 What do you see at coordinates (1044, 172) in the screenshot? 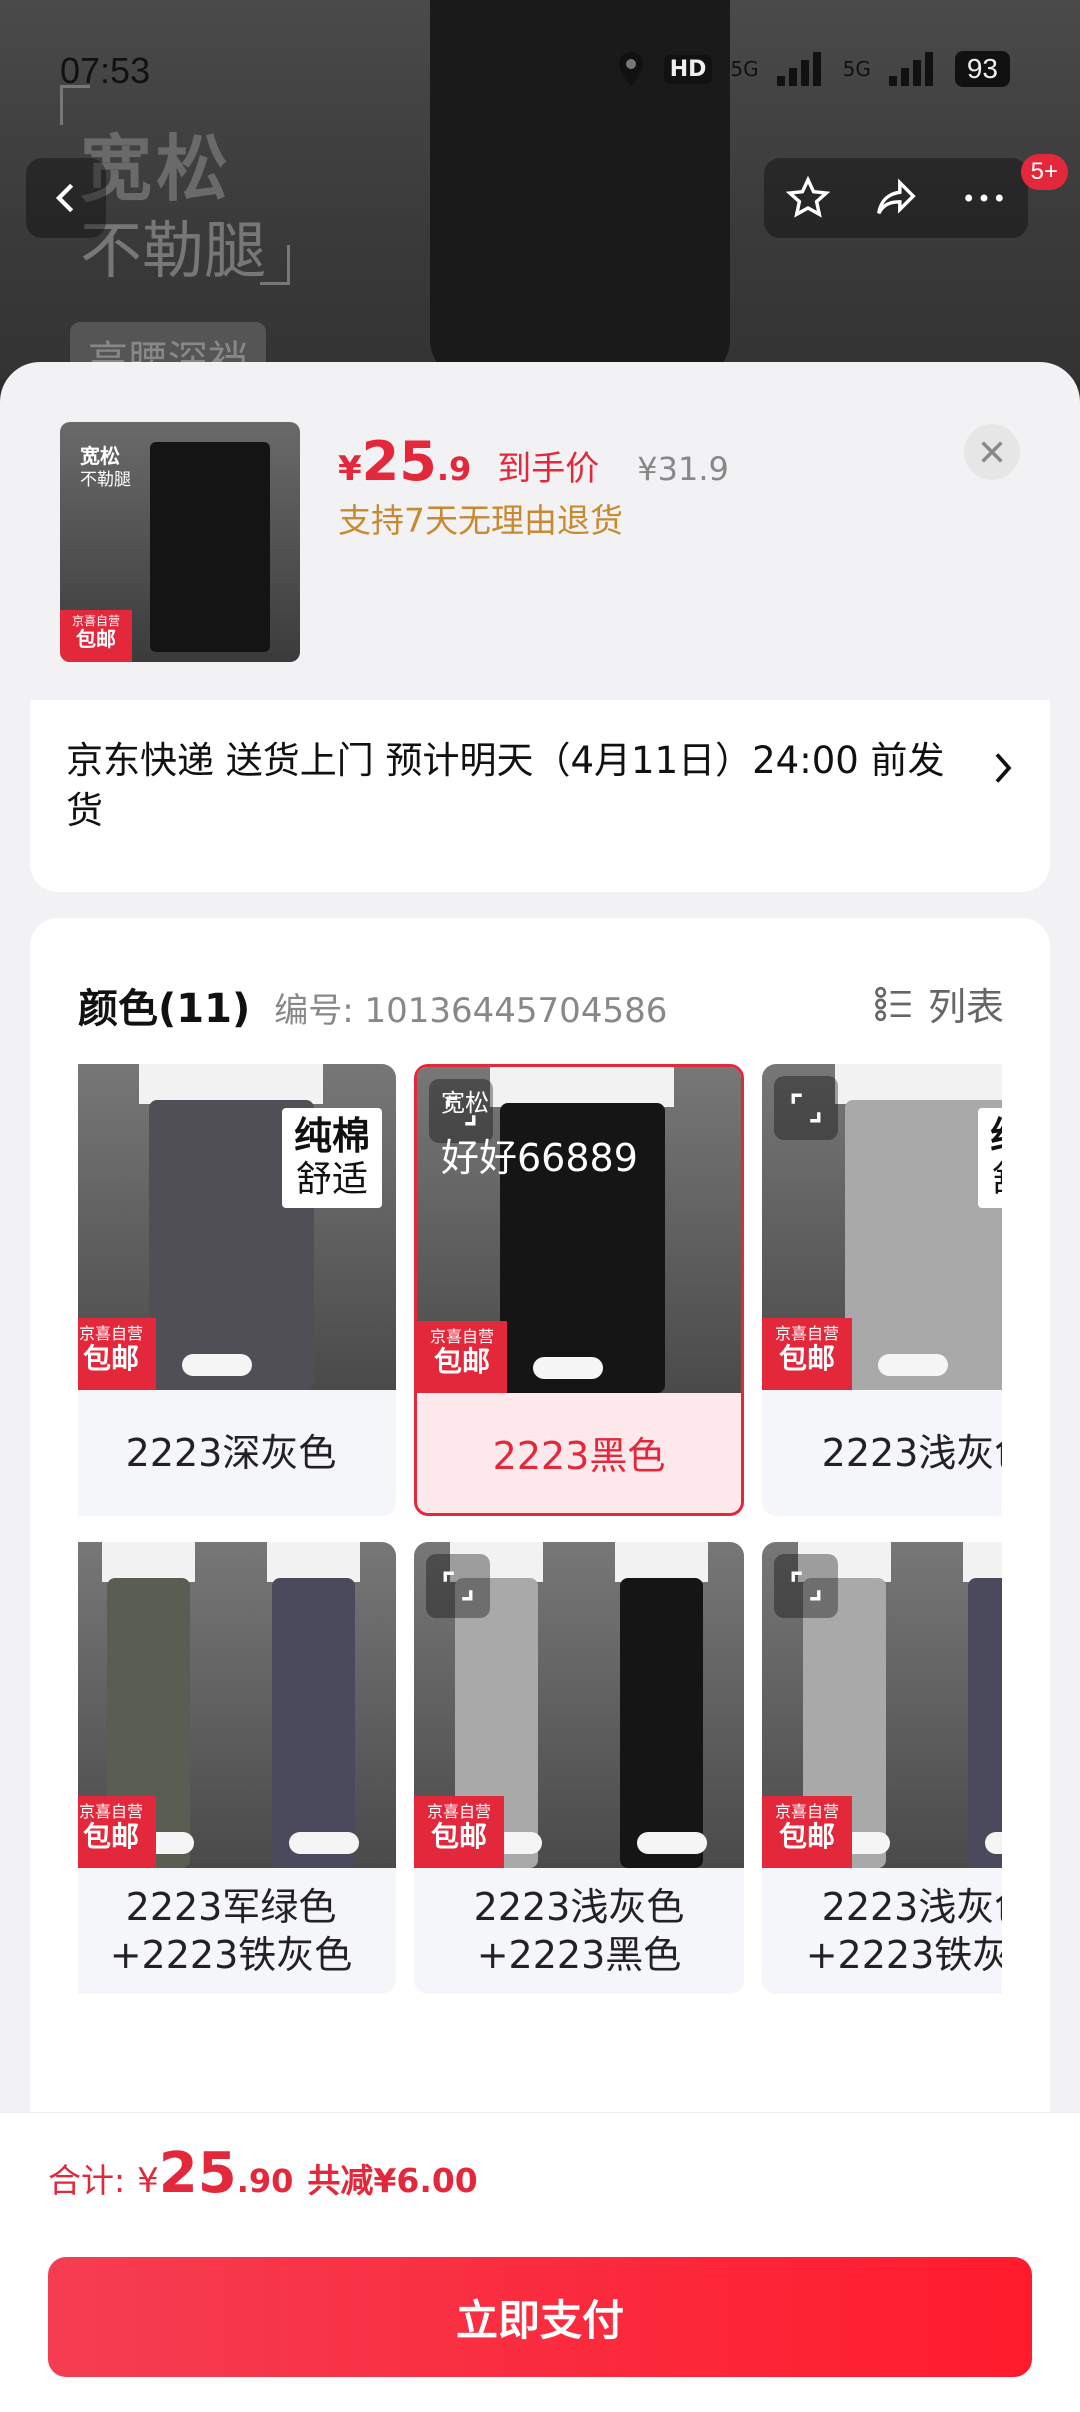
I see `message-badge: 5+` at bounding box center [1044, 172].